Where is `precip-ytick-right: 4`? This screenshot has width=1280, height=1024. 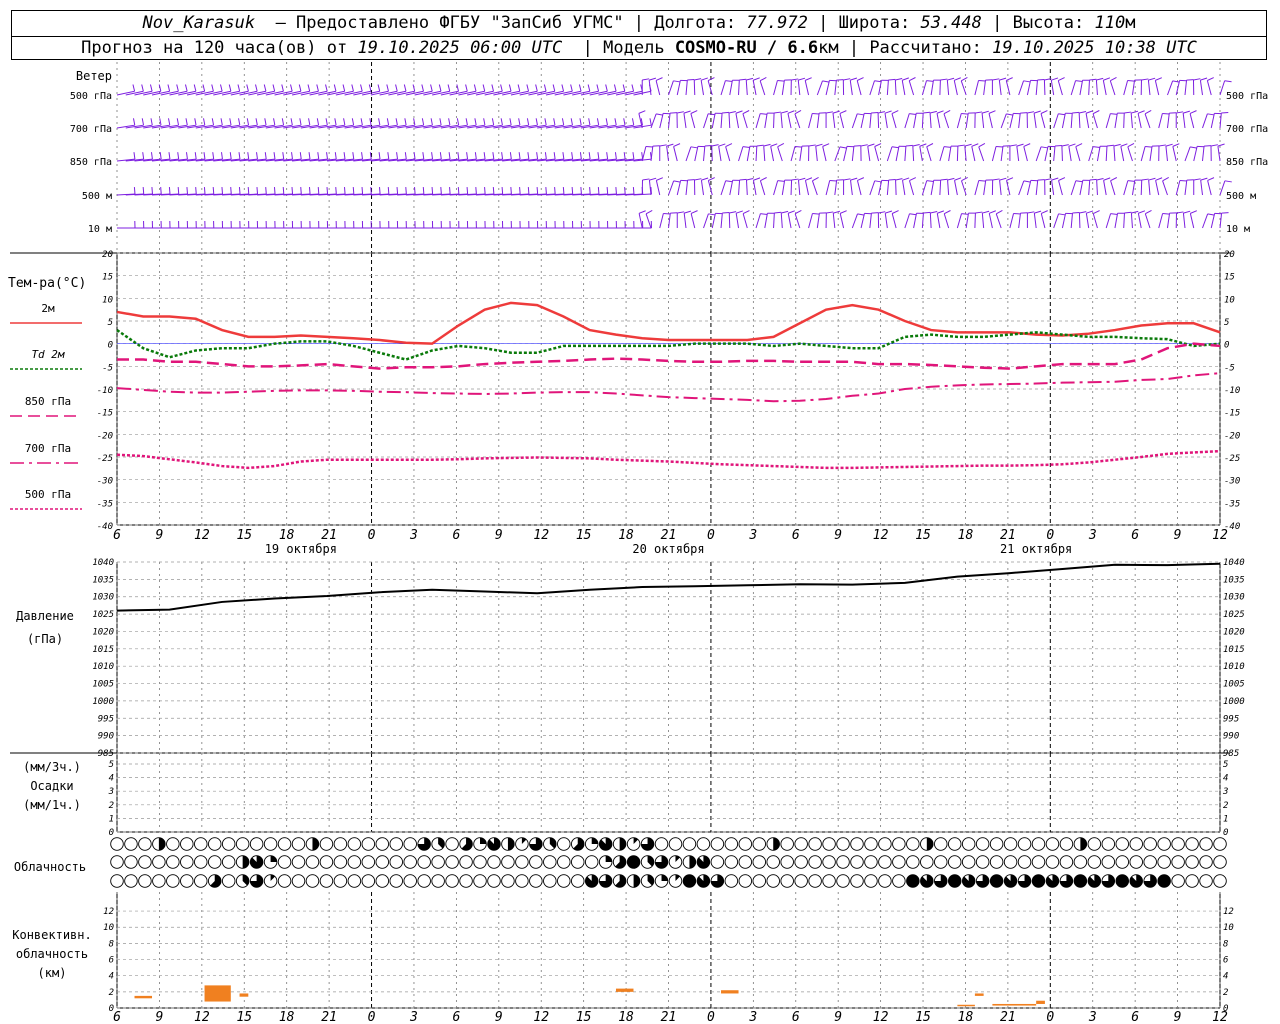
precip-ytick-right: 4 is located at coordinates (1225, 779).